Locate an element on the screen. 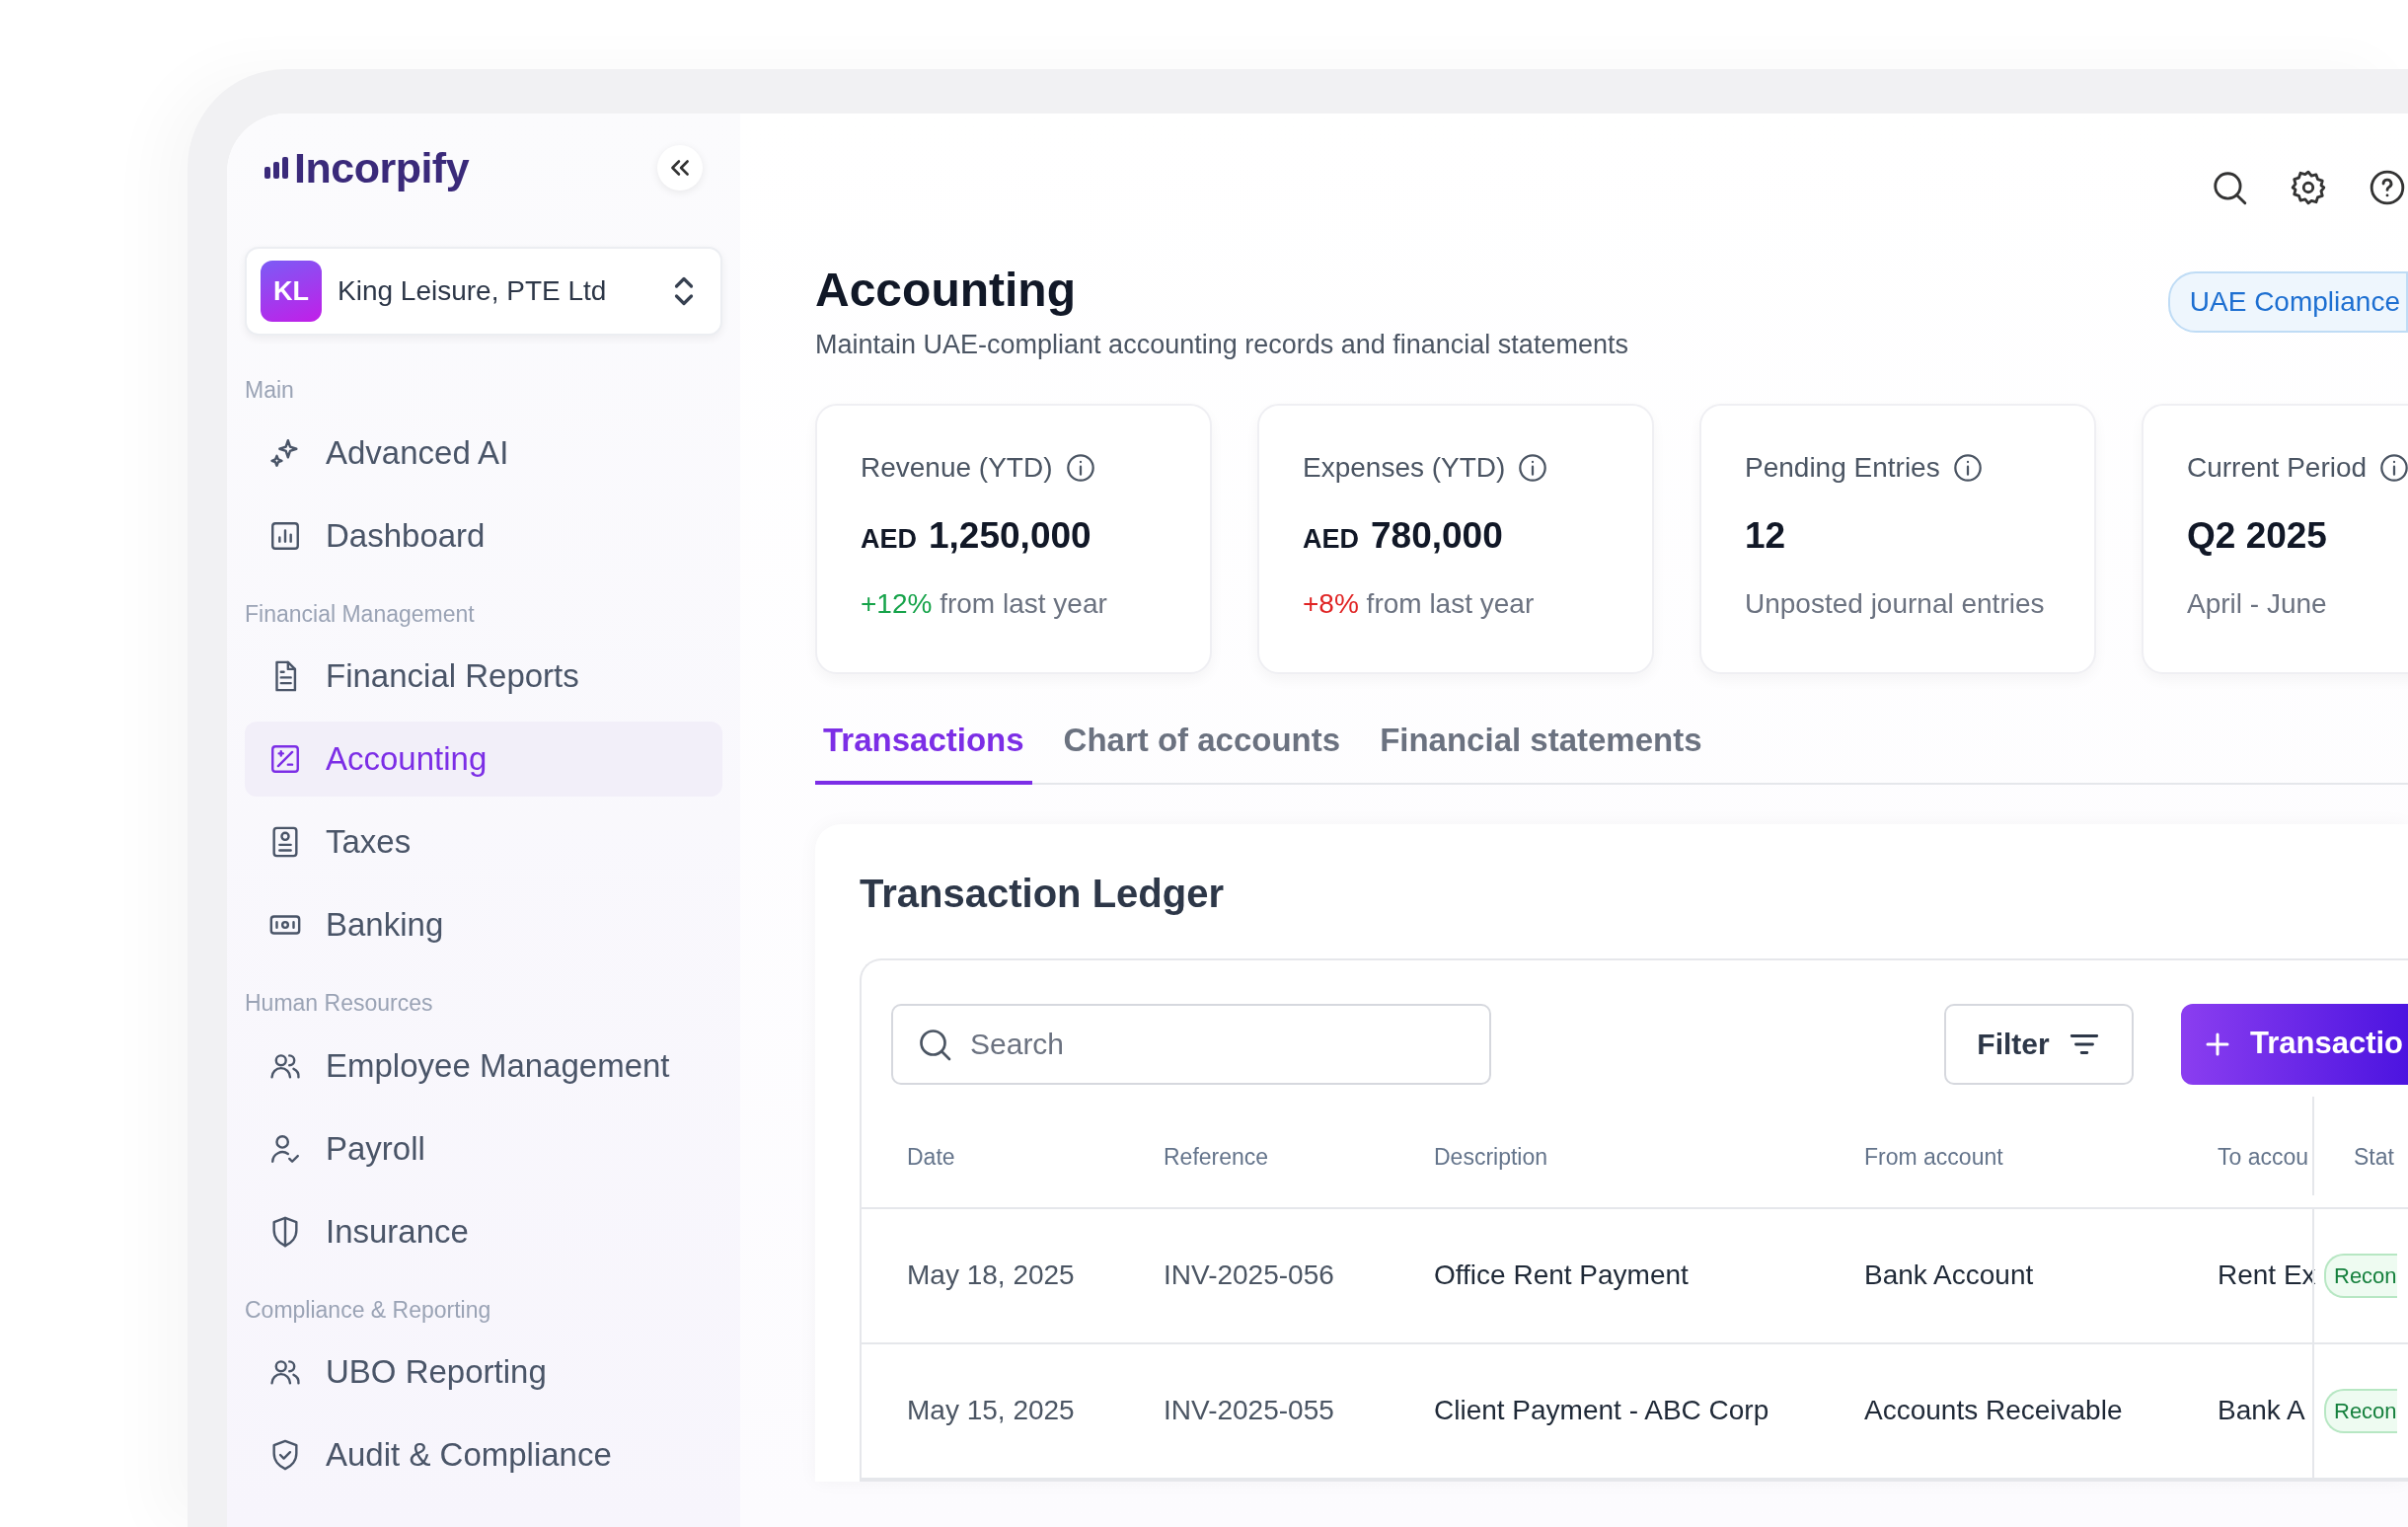 The width and height of the screenshot is (2408, 1527). tab: Transactions is located at coordinates (924, 745).